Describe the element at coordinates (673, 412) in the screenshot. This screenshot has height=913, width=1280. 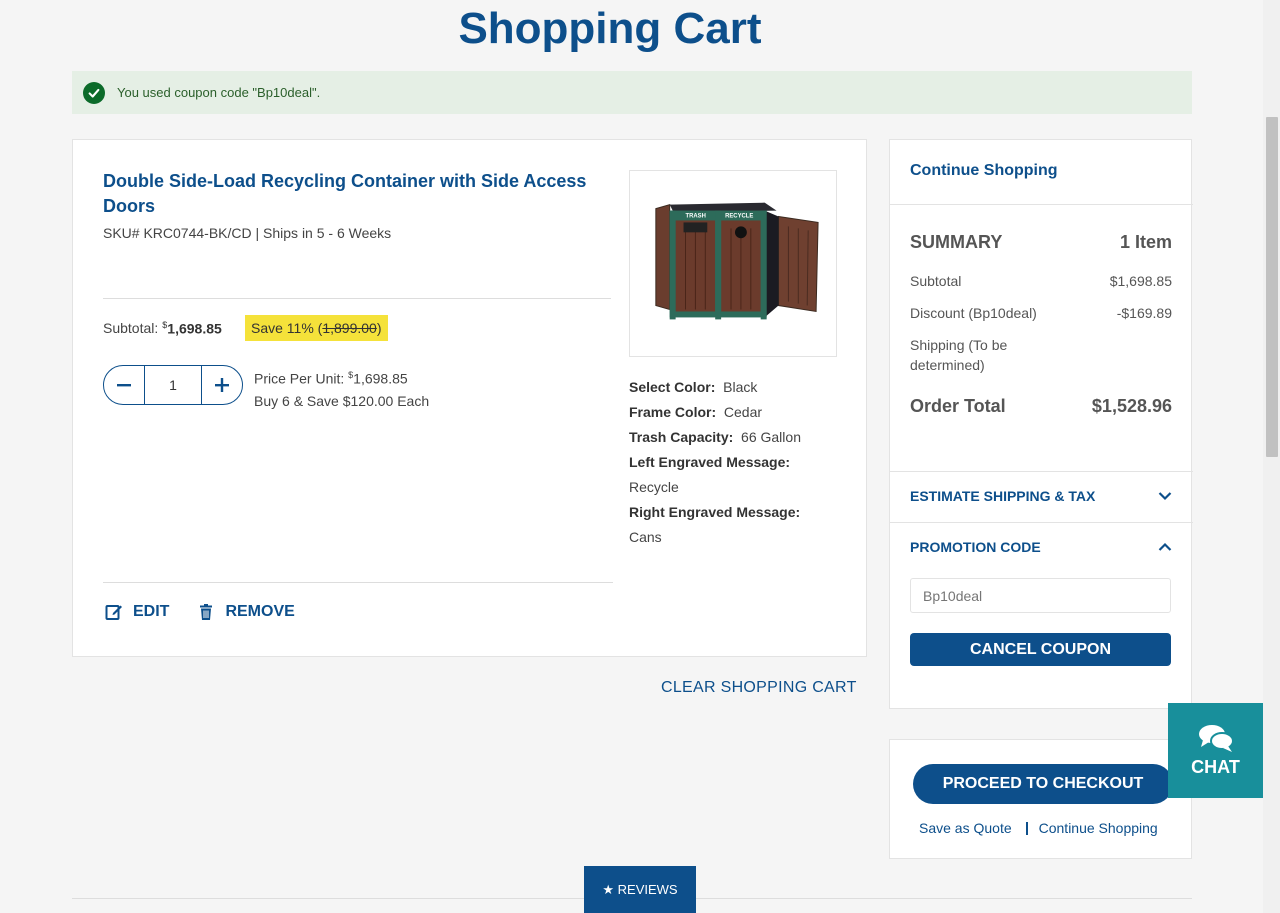
I see `option-label: Frame Color:` at that location.